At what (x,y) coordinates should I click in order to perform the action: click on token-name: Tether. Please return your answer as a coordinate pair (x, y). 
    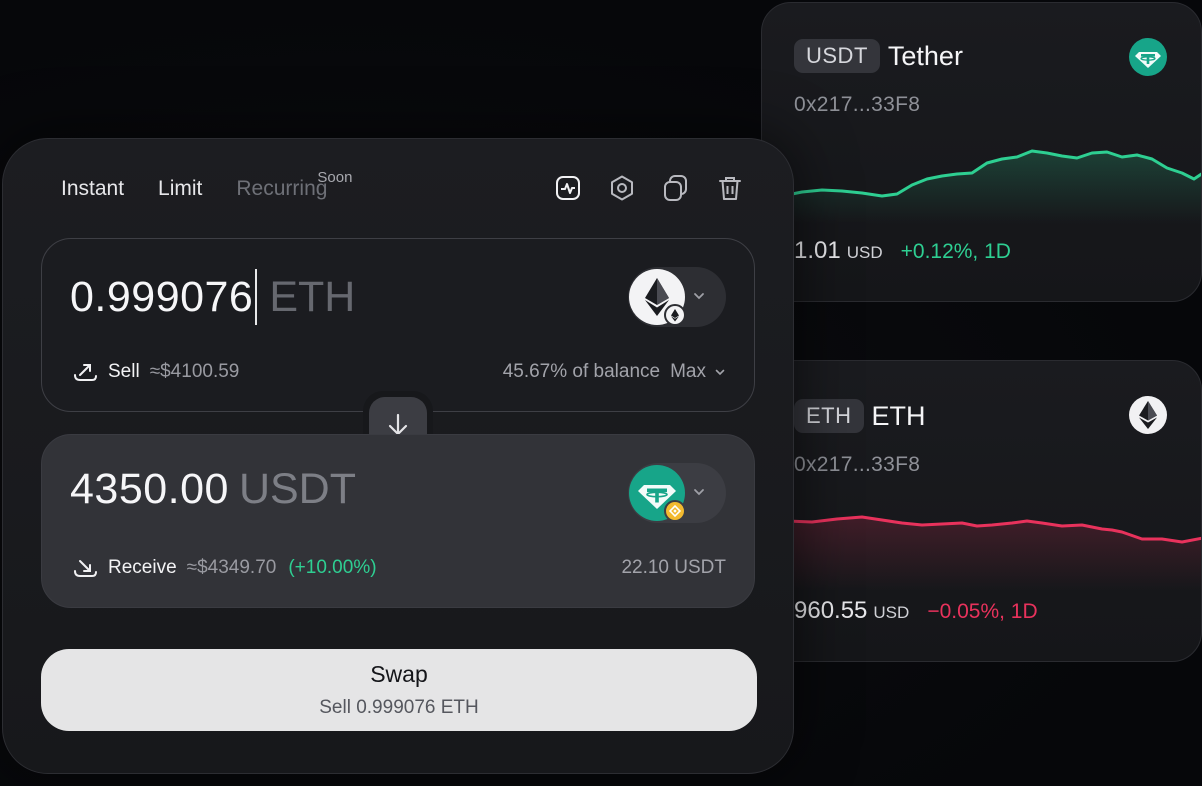
    Looking at the image, I should click on (925, 55).